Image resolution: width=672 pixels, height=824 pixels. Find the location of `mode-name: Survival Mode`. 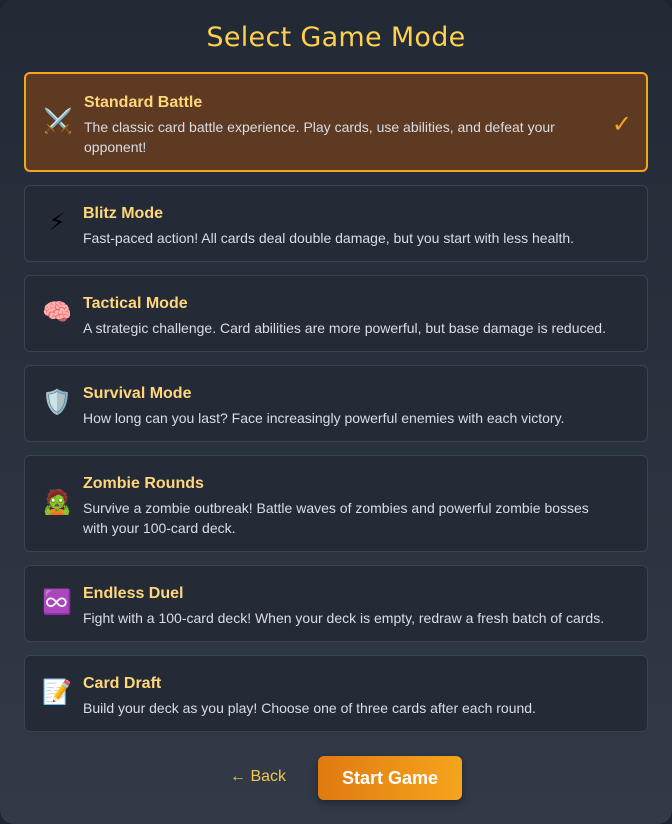

mode-name: Survival Mode is located at coordinates (137, 393).